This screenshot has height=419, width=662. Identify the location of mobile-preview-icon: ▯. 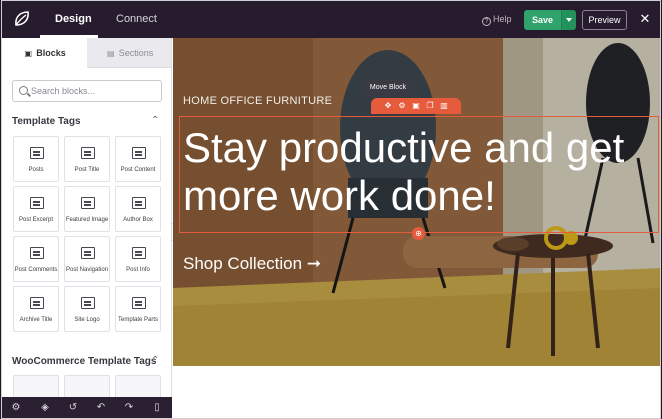
(157, 408).